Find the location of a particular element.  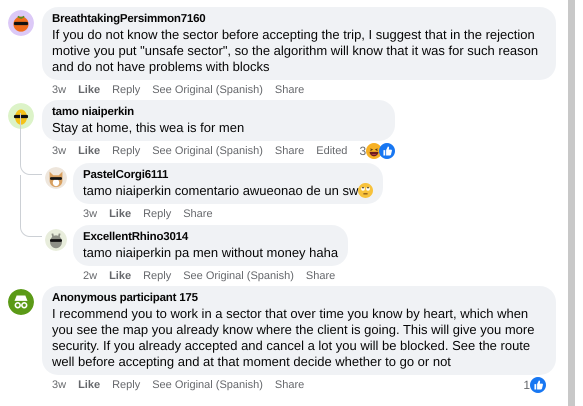

comment-text: tamo niaiperkin pa men without money haha is located at coordinates (210, 253).